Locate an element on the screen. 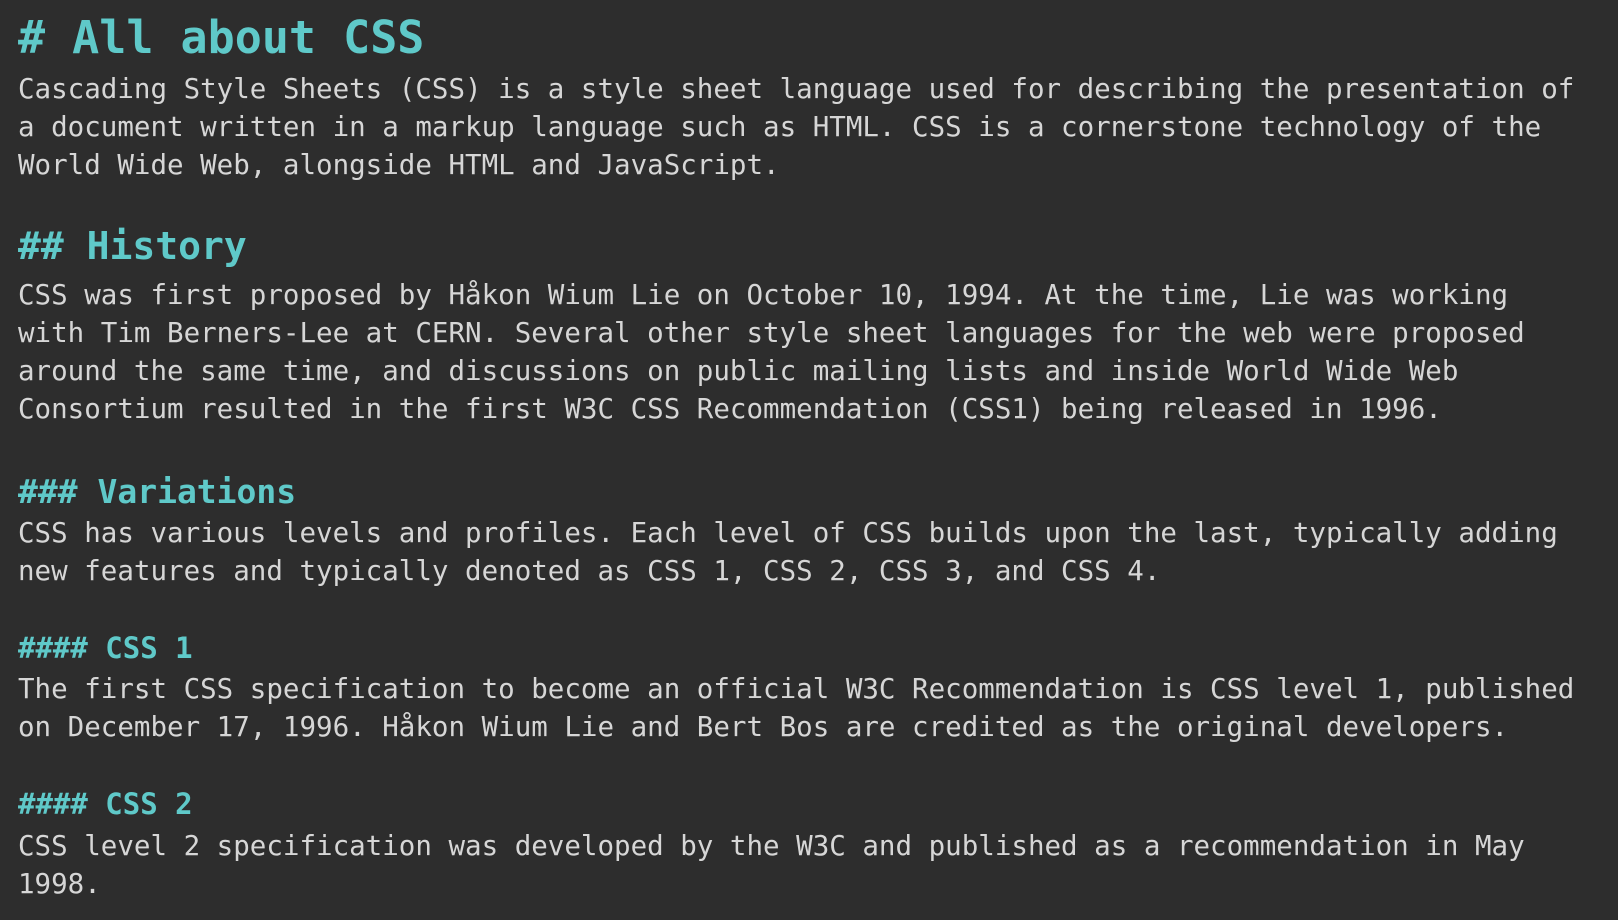  section-heading-variations: ### Variations is located at coordinates (157, 491).